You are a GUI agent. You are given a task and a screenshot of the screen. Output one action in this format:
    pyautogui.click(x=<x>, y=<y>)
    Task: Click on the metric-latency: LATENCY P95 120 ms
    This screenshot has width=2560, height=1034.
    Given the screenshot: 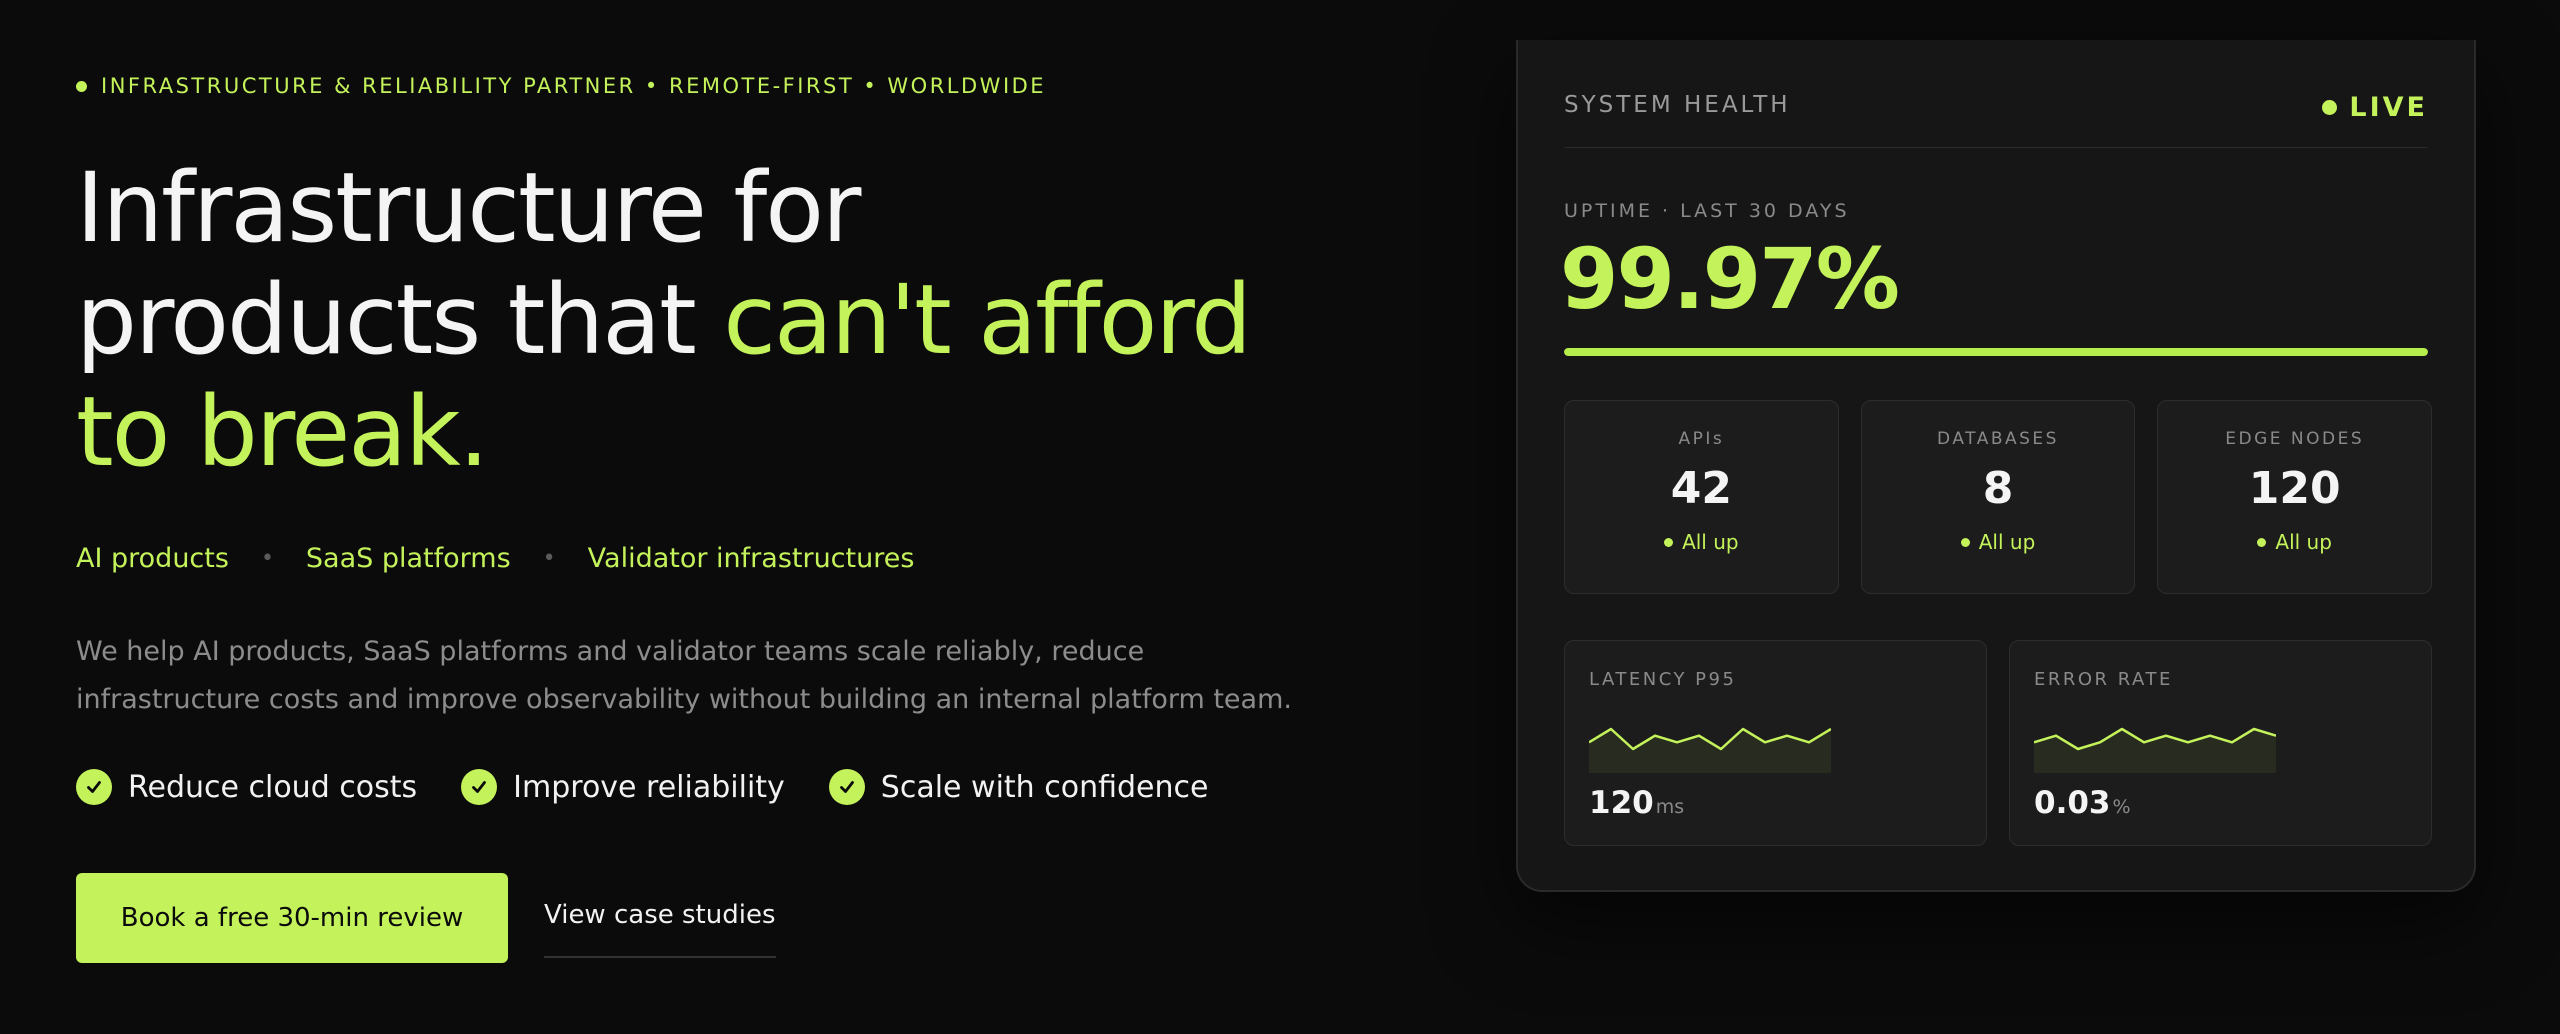 What is the action you would take?
    pyautogui.click(x=1775, y=743)
    